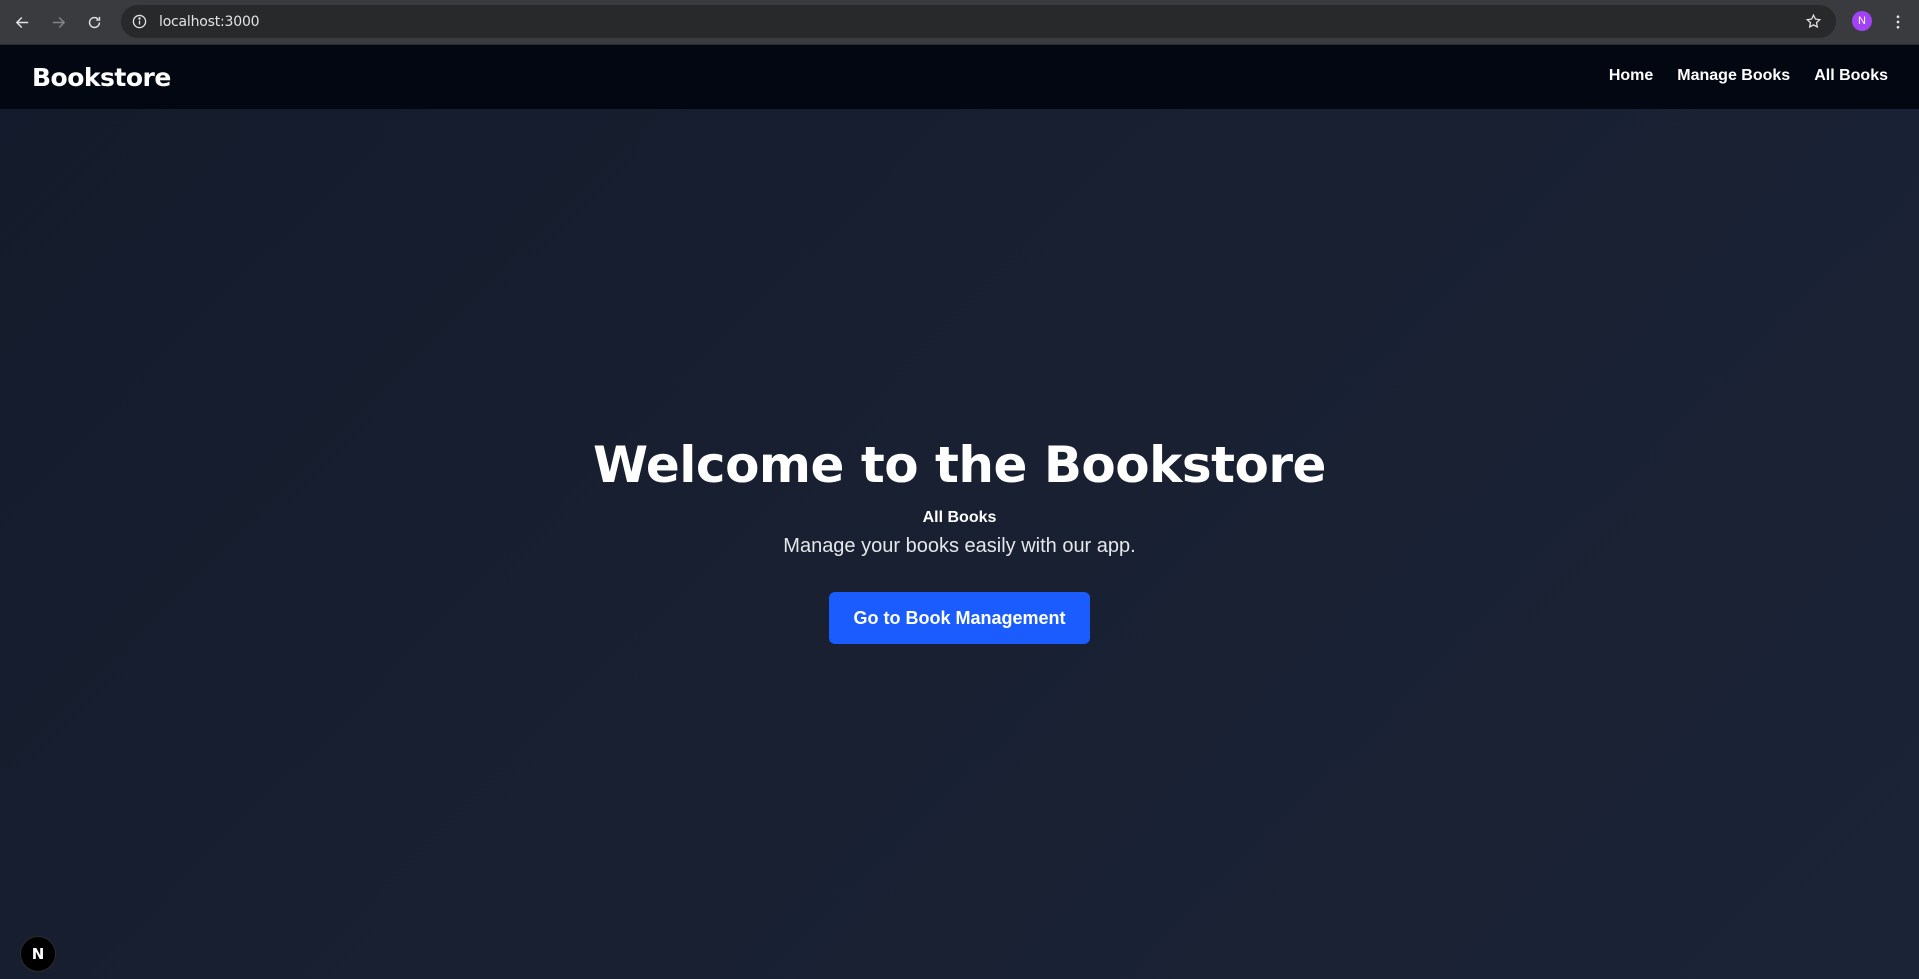 The width and height of the screenshot is (1919, 979). Describe the element at coordinates (101, 77) in the screenshot. I see `brand-logo: Bookstore` at that location.